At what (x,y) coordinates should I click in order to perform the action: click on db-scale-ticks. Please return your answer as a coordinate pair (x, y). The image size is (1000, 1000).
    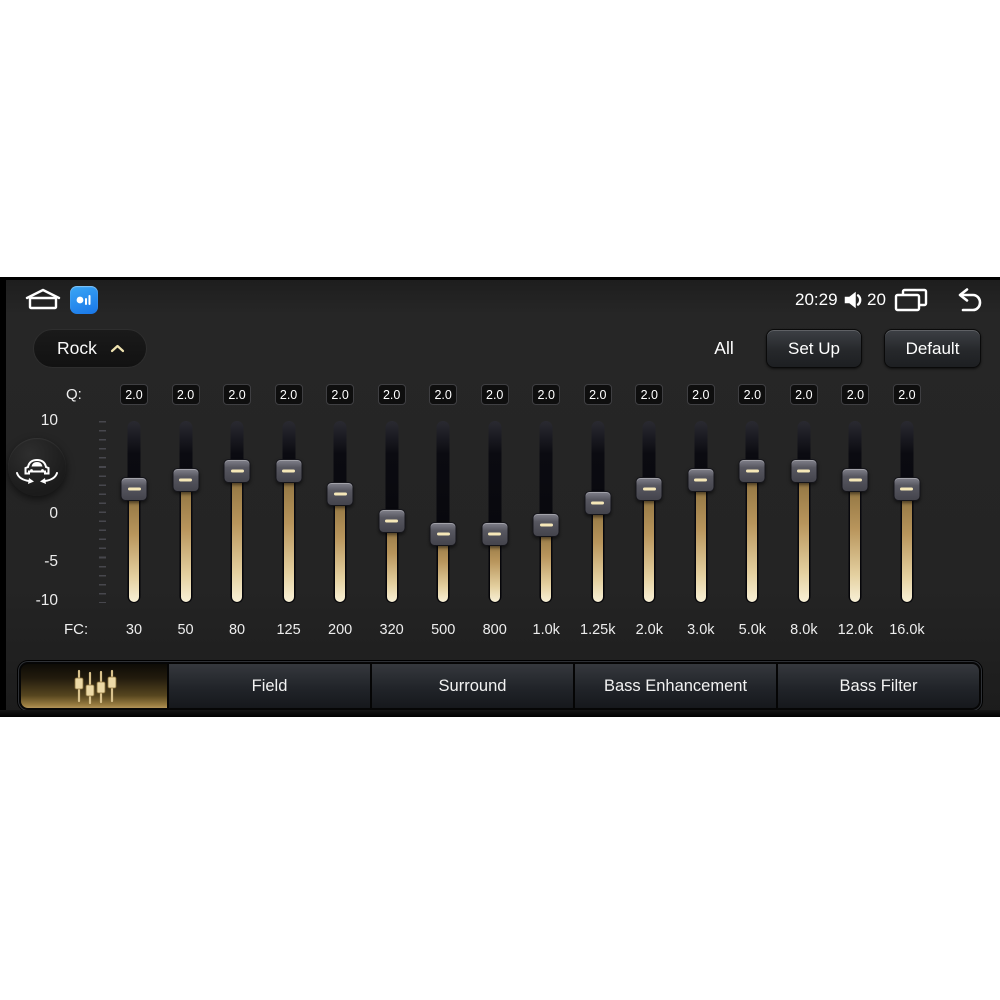
    Looking at the image, I should click on (102, 512).